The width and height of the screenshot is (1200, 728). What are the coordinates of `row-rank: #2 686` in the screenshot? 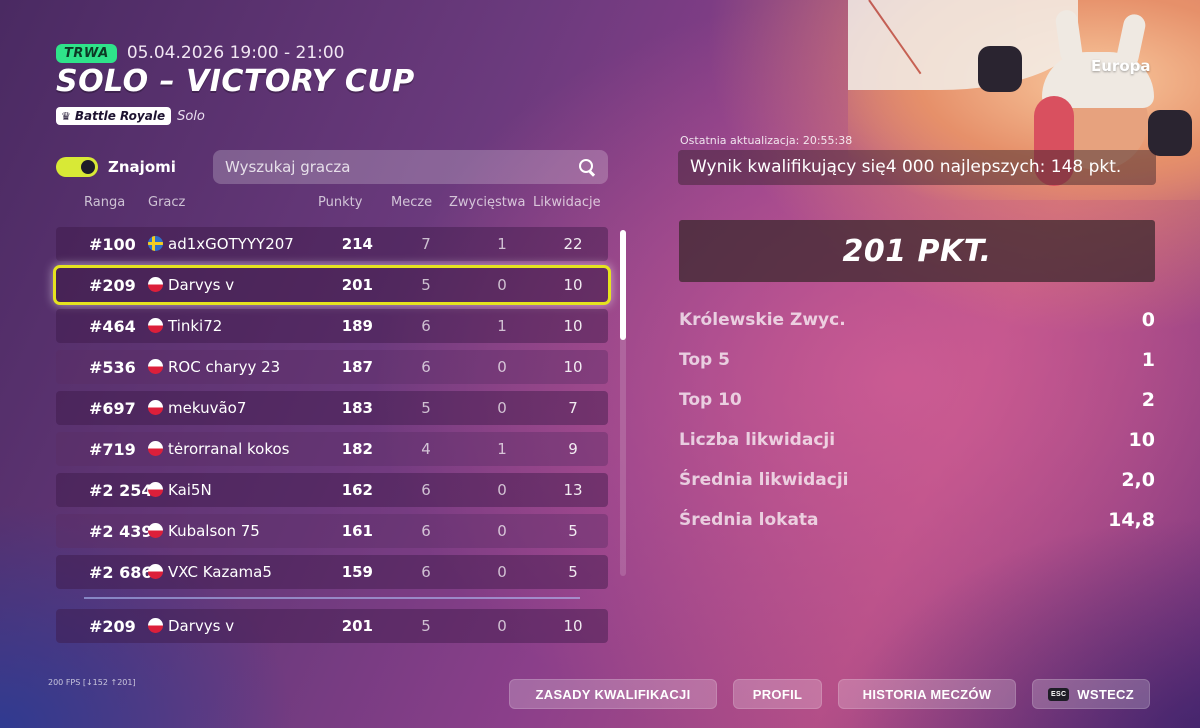 It's located at (121, 572).